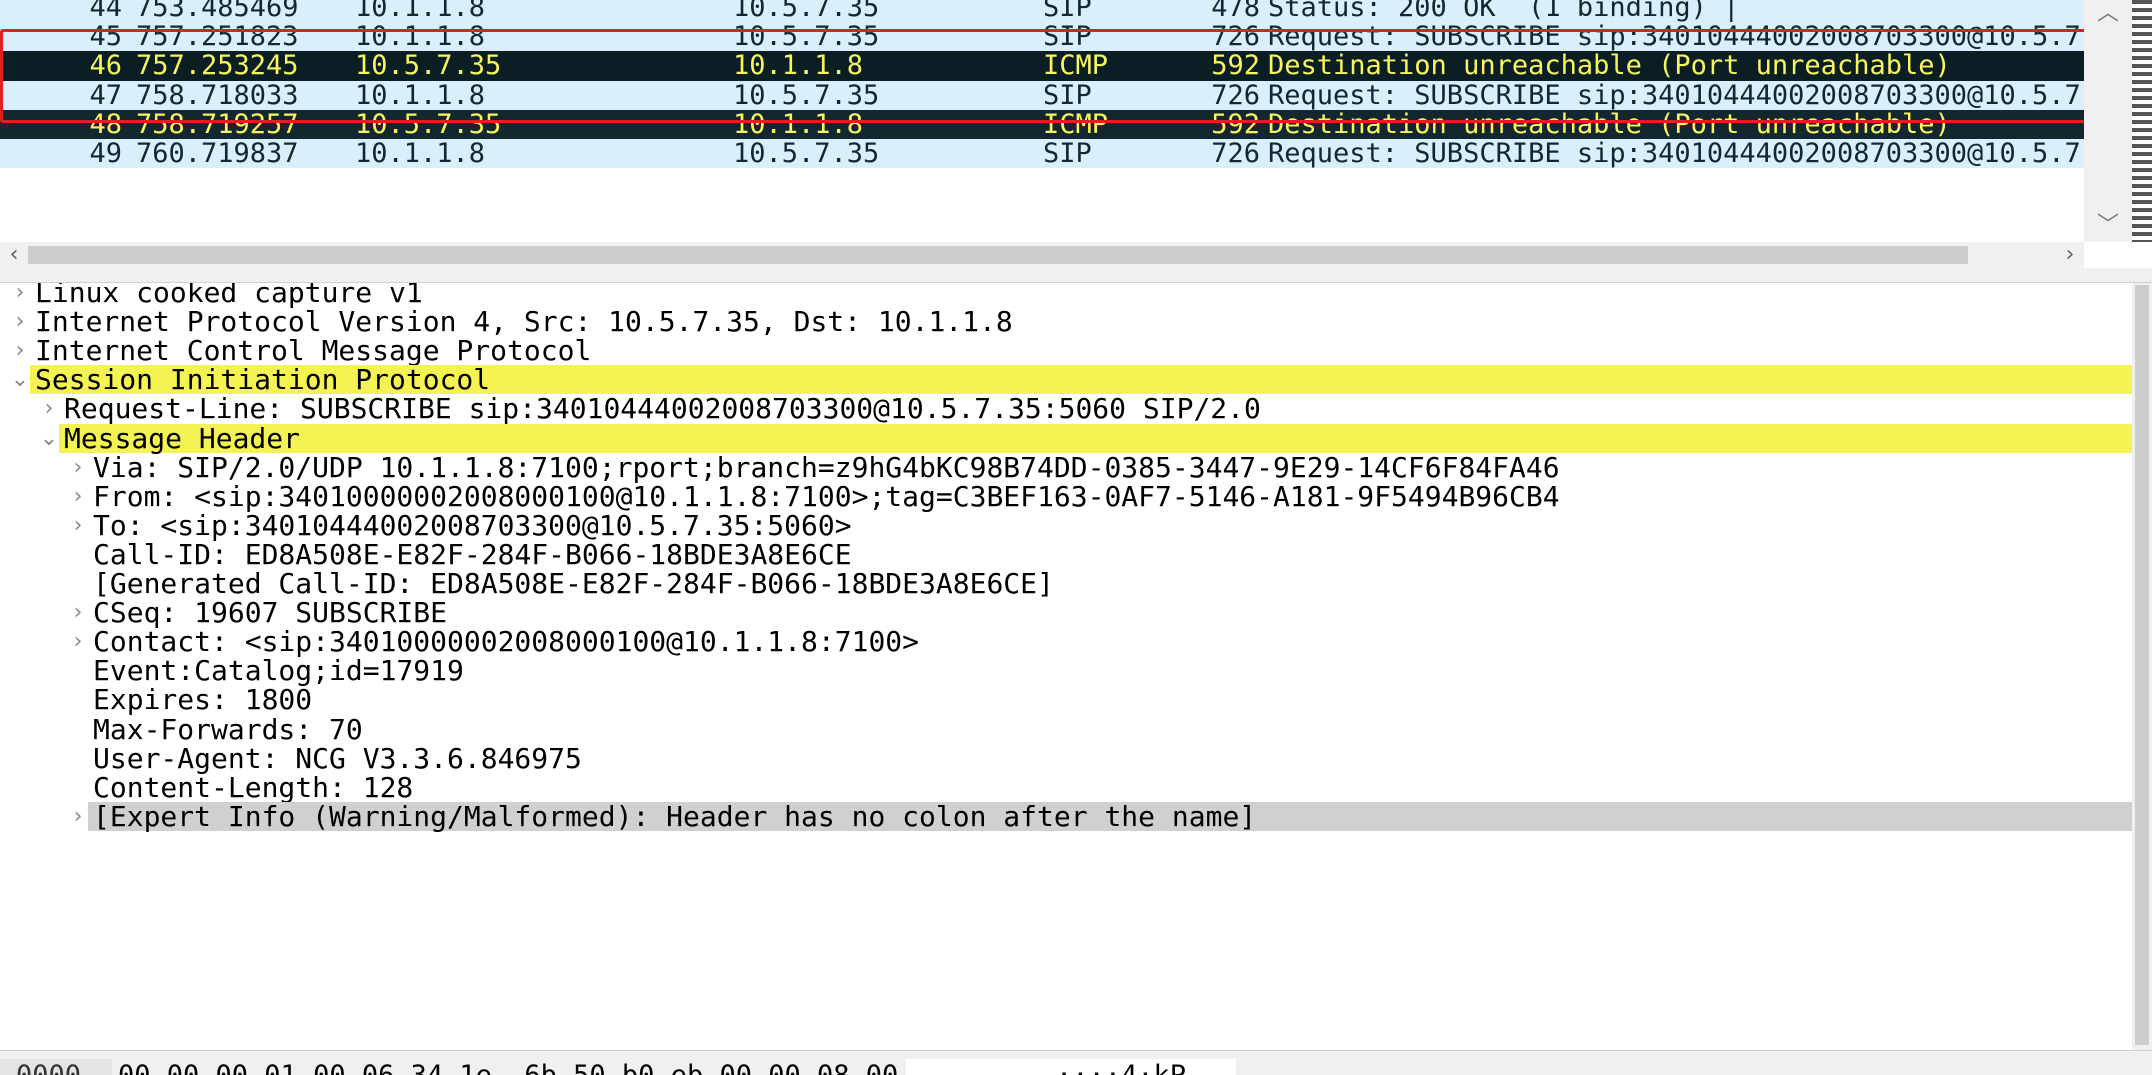  Describe the element at coordinates (1066, 787) in the screenshot. I see `tree-item: Content-Length: 128` at that location.